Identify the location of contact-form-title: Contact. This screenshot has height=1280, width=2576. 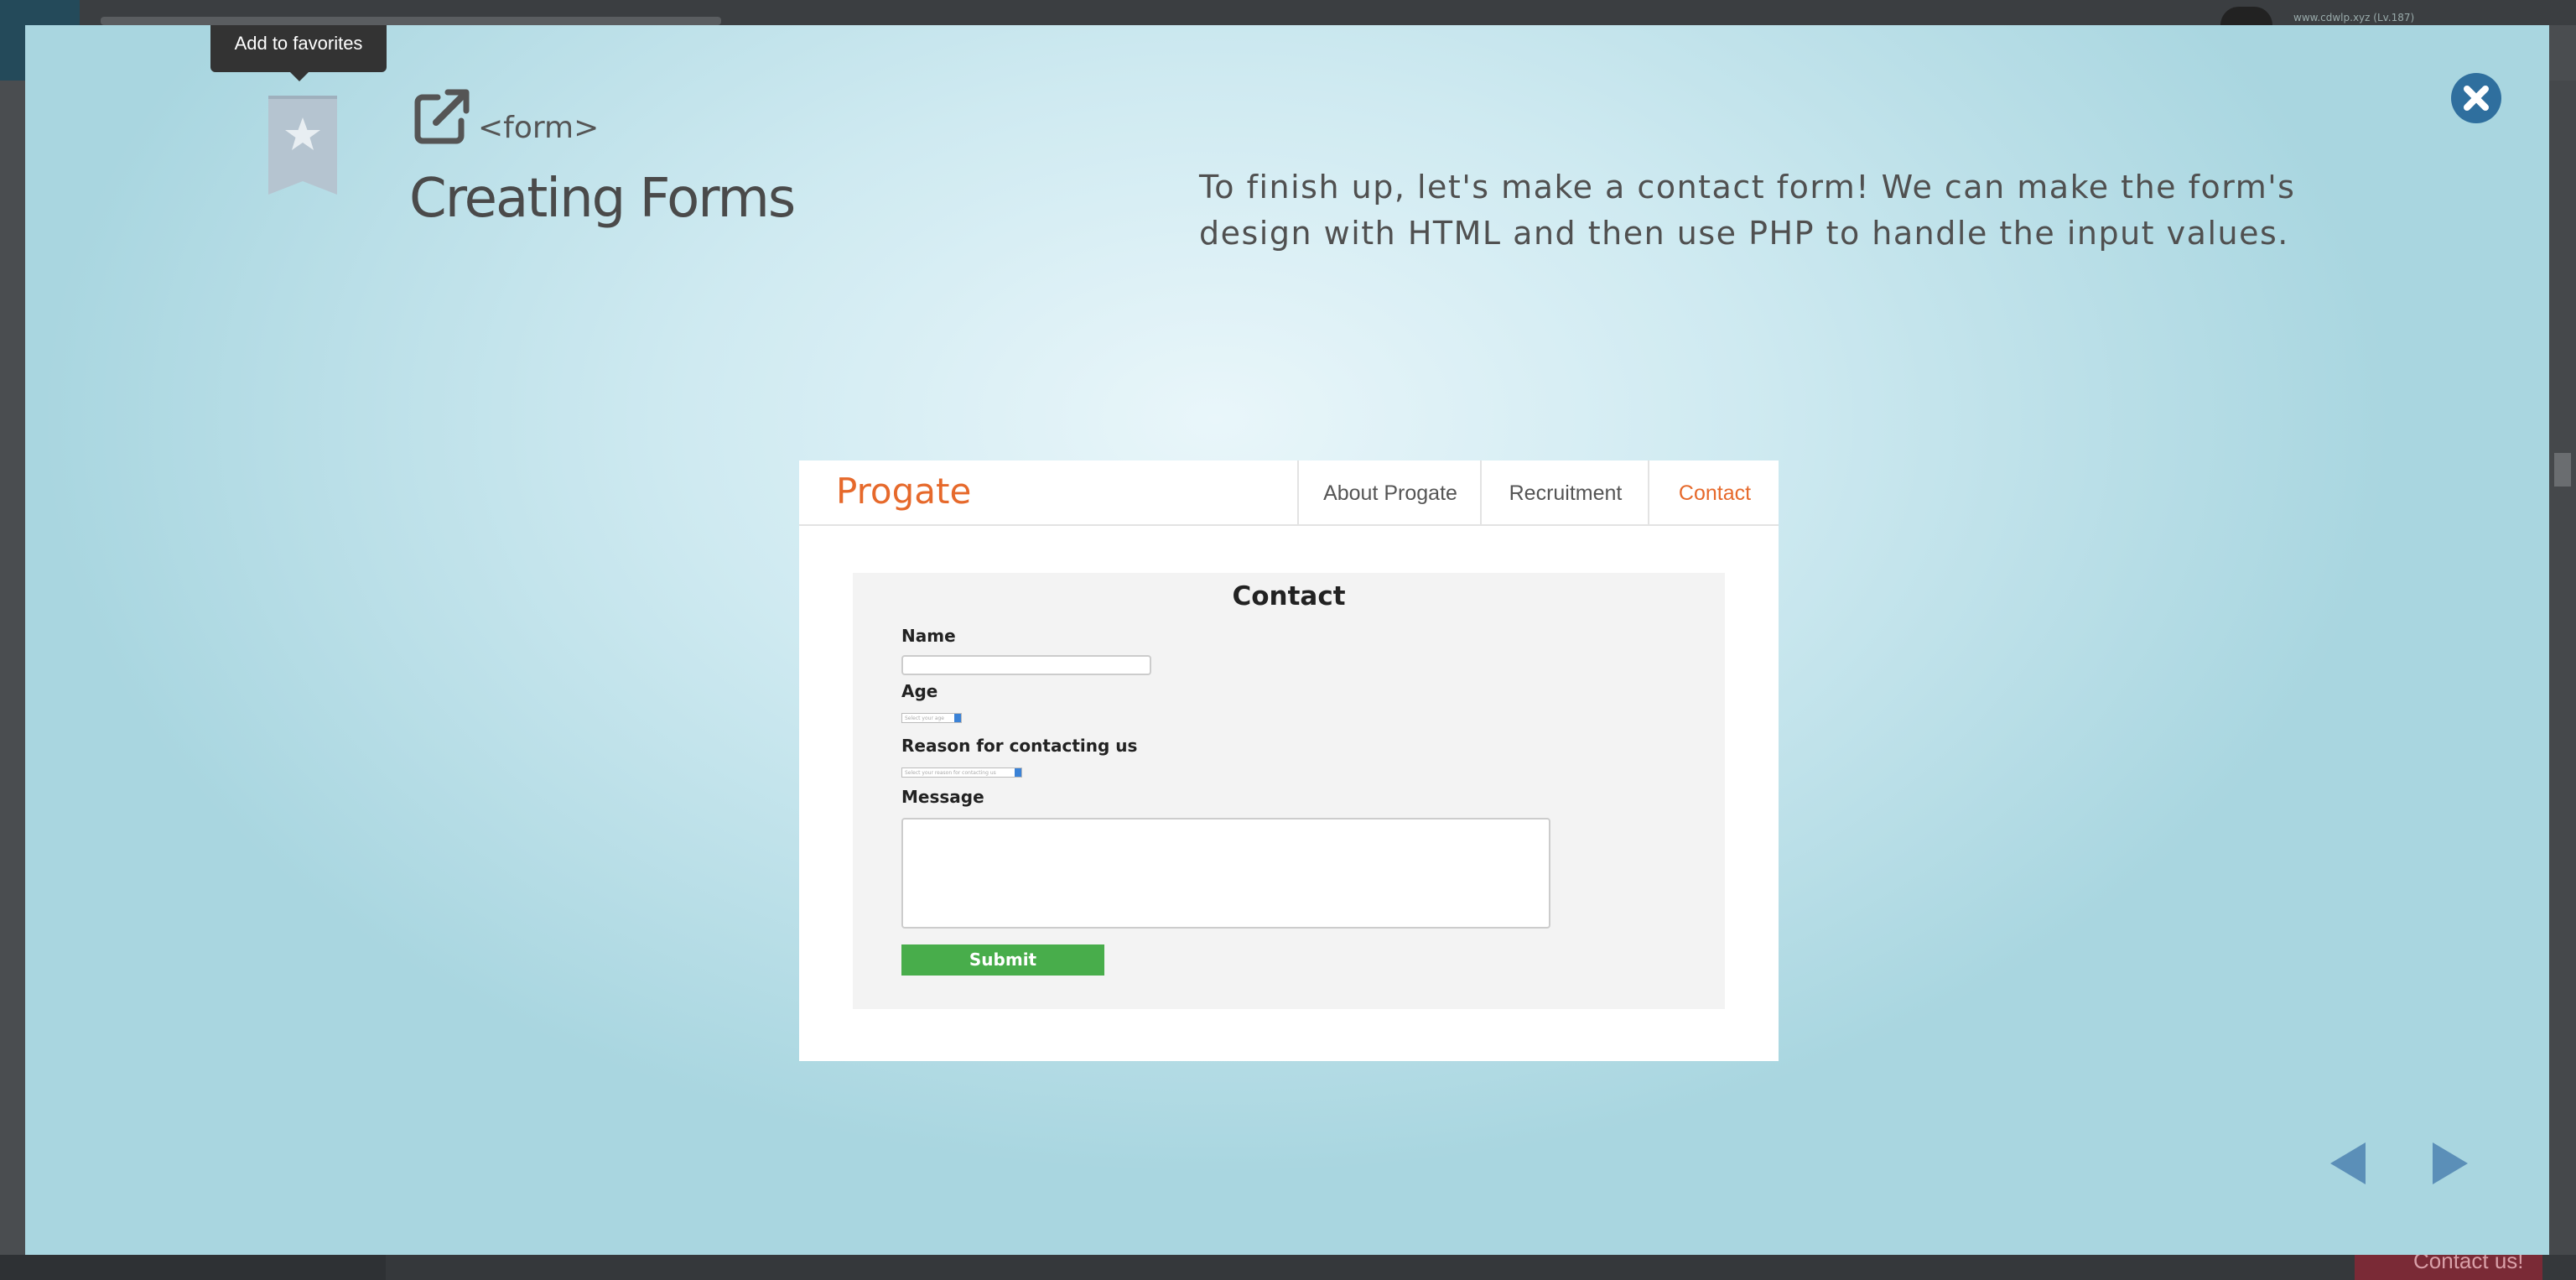
(1289, 596).